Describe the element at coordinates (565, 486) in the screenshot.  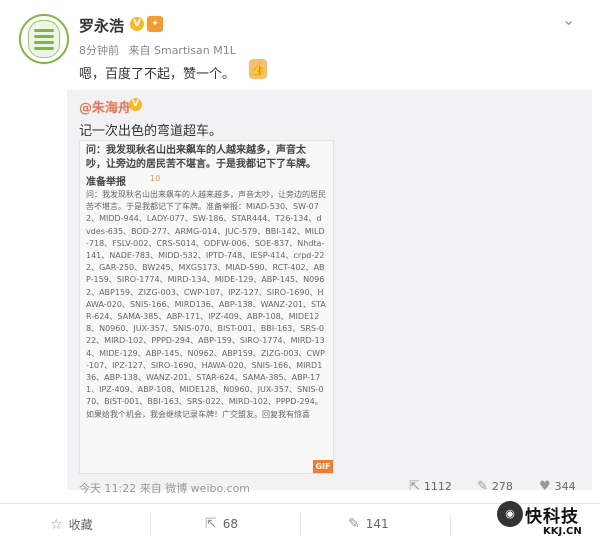
I see `repost-like-count: 344` at that location.